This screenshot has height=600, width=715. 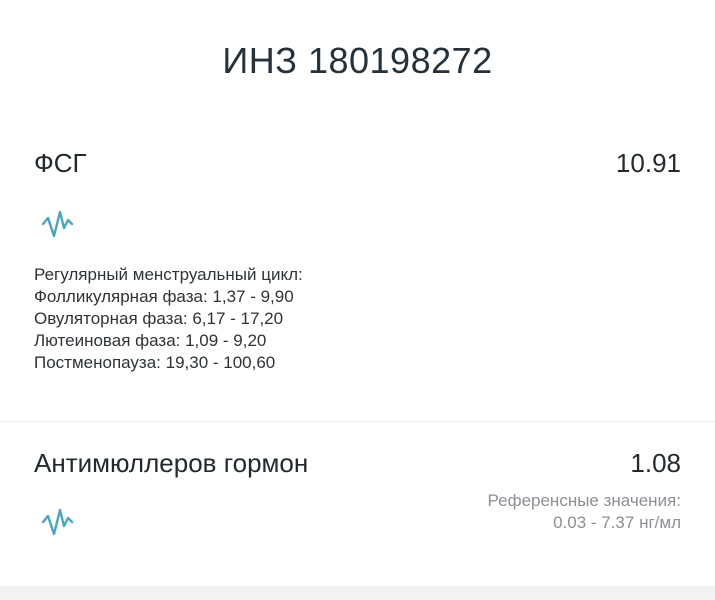 I want to click on reference-line: 0.03 - 7.37 нг/мл, so click(x=617, y=522).